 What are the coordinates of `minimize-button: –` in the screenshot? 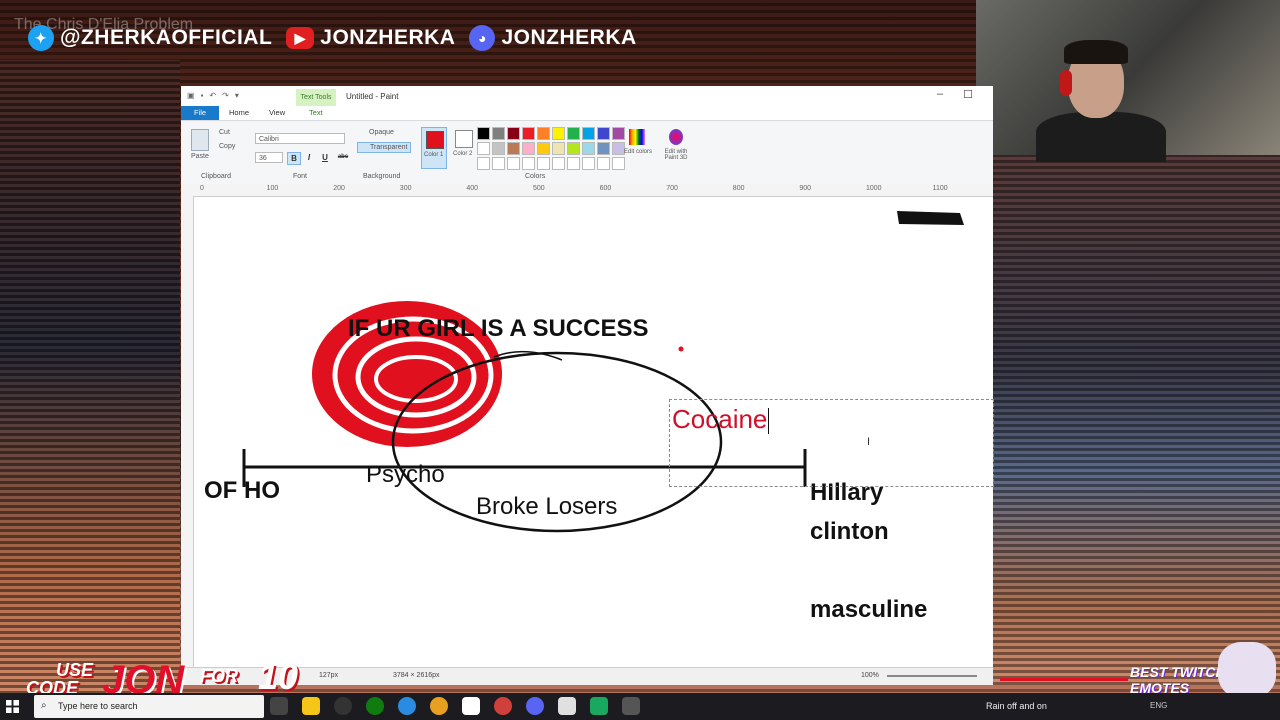 It's located at (940, 94).